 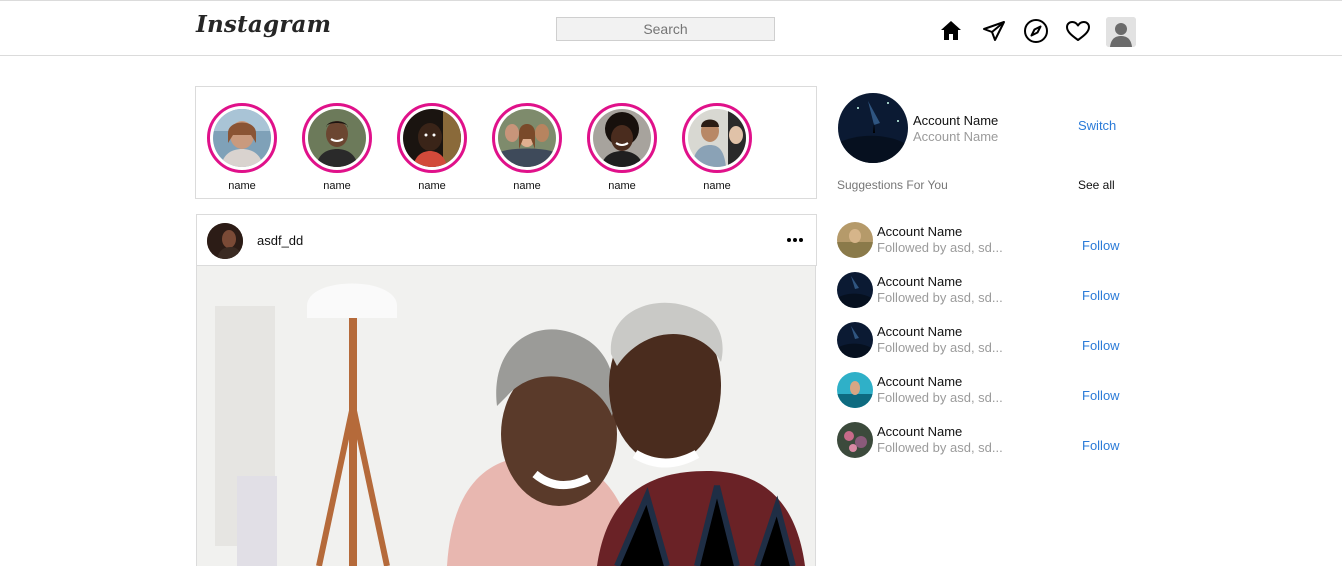 I want to click on see-all-link: See all, so click(x=1096, y=185).